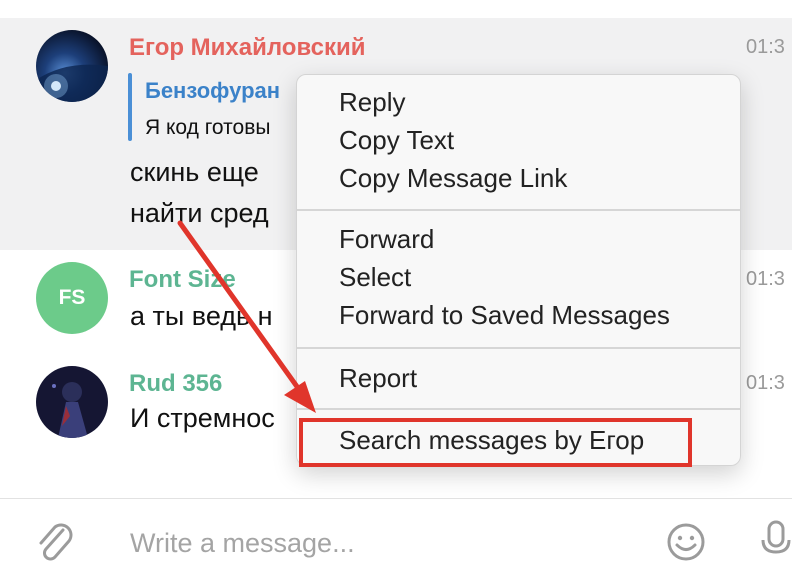 The image size is (792, 571). Describe the element at coordinates (247, 48) in the screenshot. I see `sender-name: Егор Михайловский` at that location.